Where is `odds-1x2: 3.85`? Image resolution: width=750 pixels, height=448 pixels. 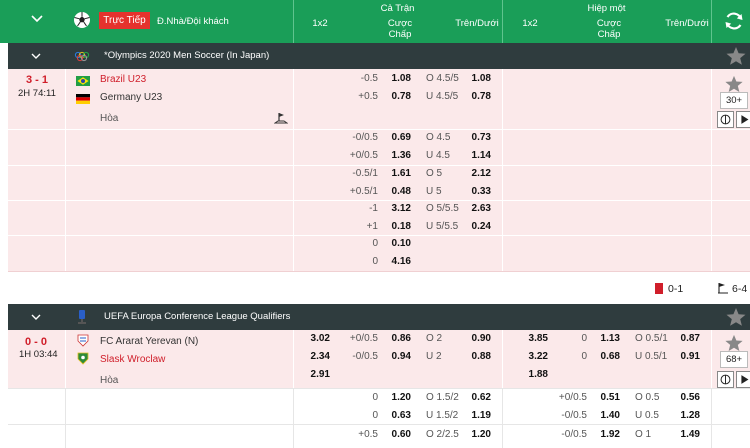
odds-1x2: 3.85 is located at coordinates (533, 338).